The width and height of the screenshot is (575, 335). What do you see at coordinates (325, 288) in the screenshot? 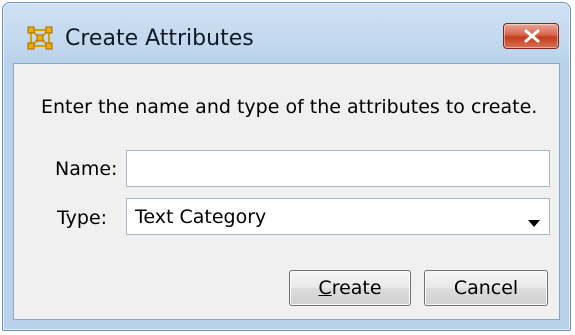
I see `create-button-mnemonic: C` at bounding box center [325, 288].